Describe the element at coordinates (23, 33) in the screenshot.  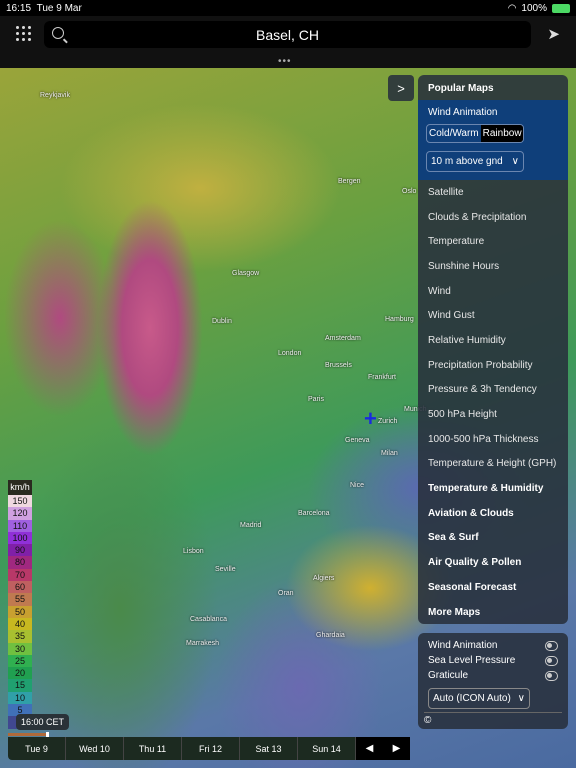
I see `apps-grid-icon` at that location.